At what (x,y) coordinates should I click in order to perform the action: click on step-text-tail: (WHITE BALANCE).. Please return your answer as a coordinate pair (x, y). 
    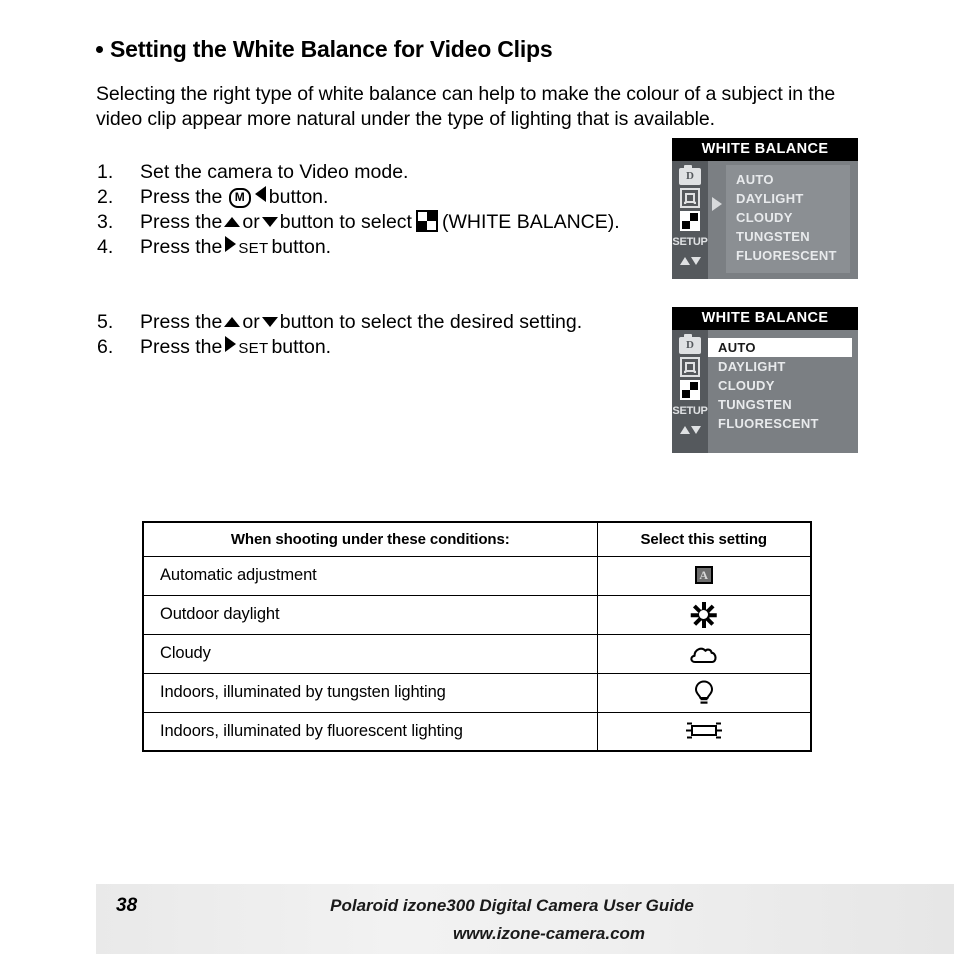
    Looking at the image, I should click on (530, 222).